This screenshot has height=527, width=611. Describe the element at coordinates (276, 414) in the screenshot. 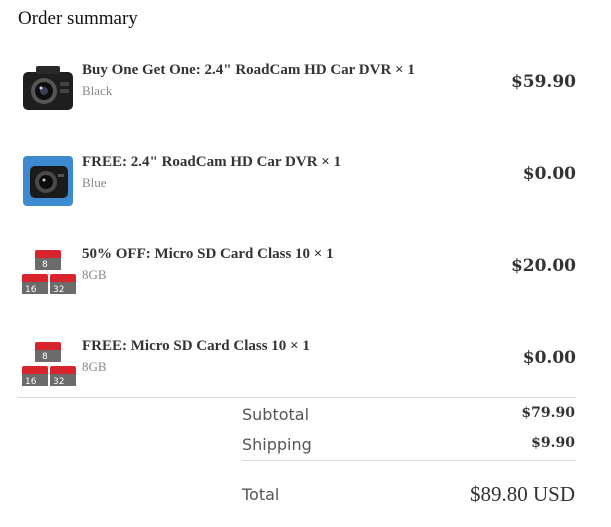

I see `subtotal-label: Subtotal` at that location.